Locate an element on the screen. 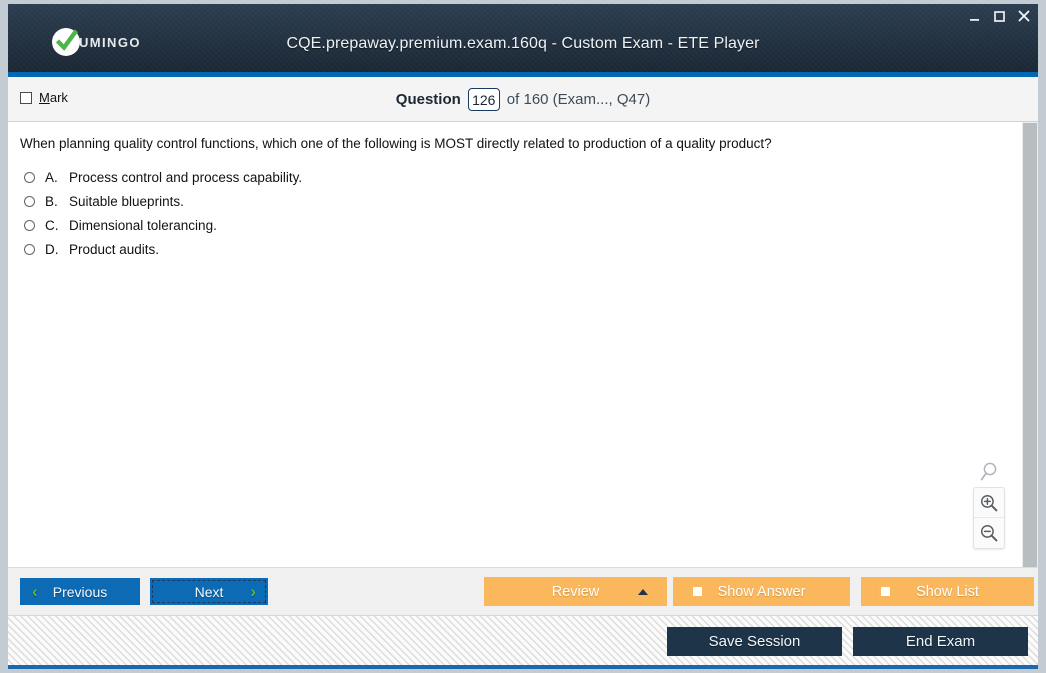 The image size is (1046, 673). scrollbar-thumb is located at coordinates (1030, 345).